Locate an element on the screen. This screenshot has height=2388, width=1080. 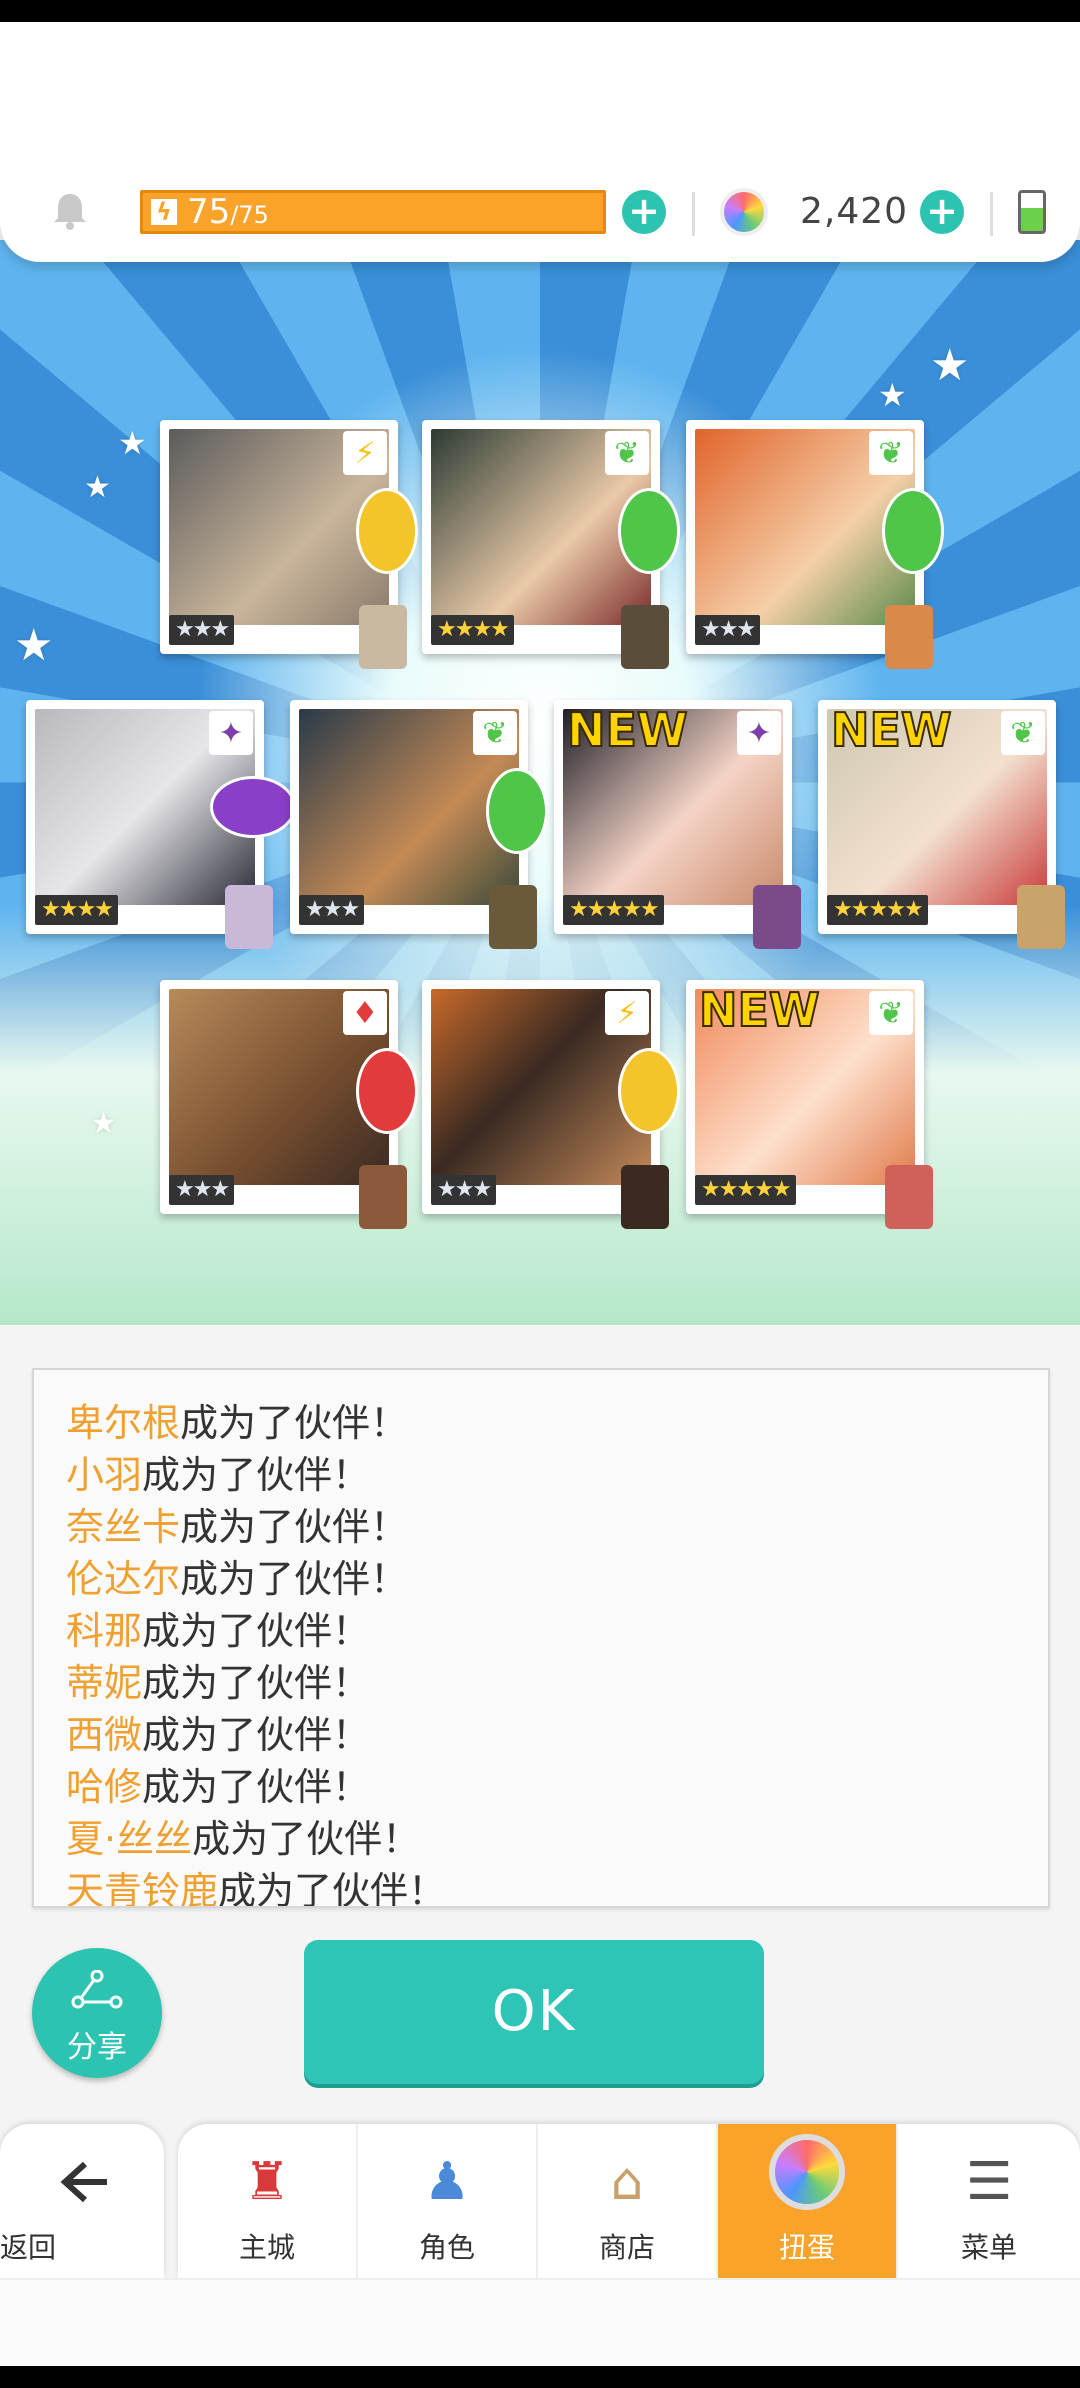
nav-tab-label: 商店 is located at coordinates (626, 2247).